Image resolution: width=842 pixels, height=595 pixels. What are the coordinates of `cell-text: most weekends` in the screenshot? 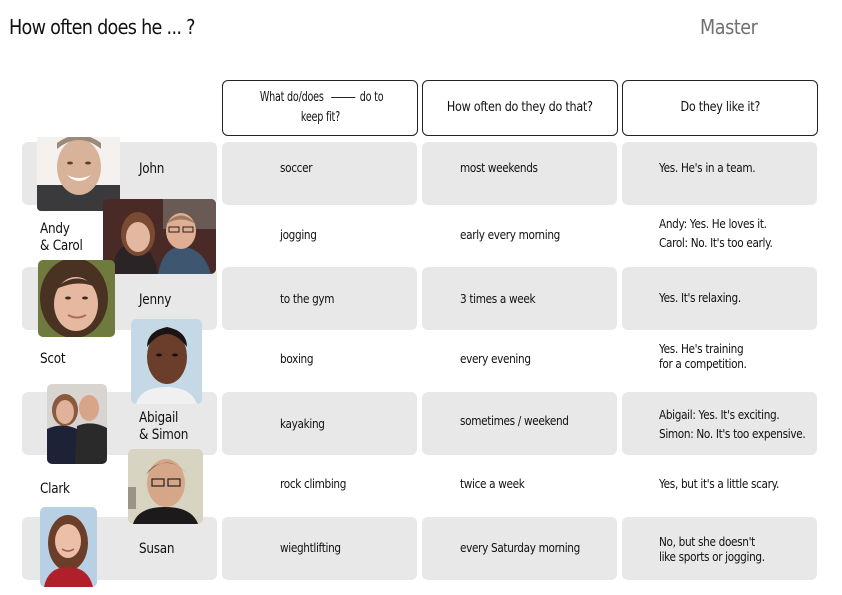 It's located at (499, 167).